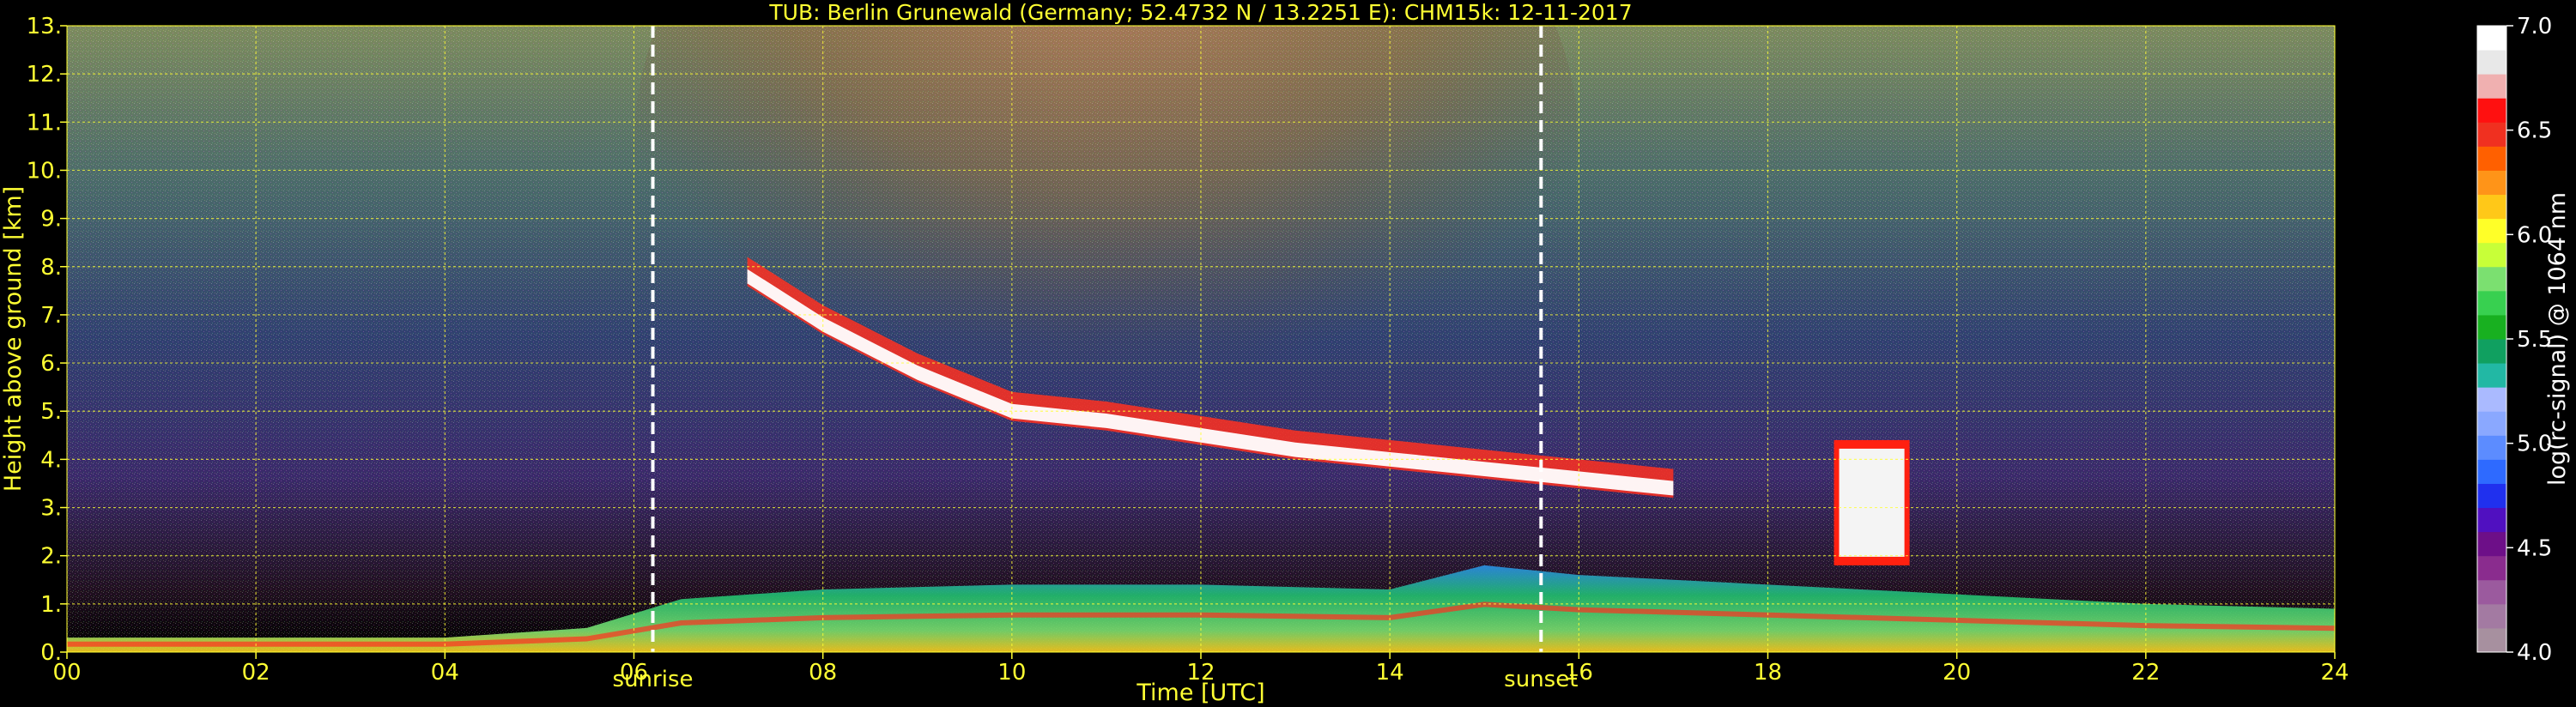 This screenshot has width=2576, height=707. What do you see at coordinates (51, 605) in the screenshot?
I see `y-tick-label: 1.` at bounding box center [51, 605].